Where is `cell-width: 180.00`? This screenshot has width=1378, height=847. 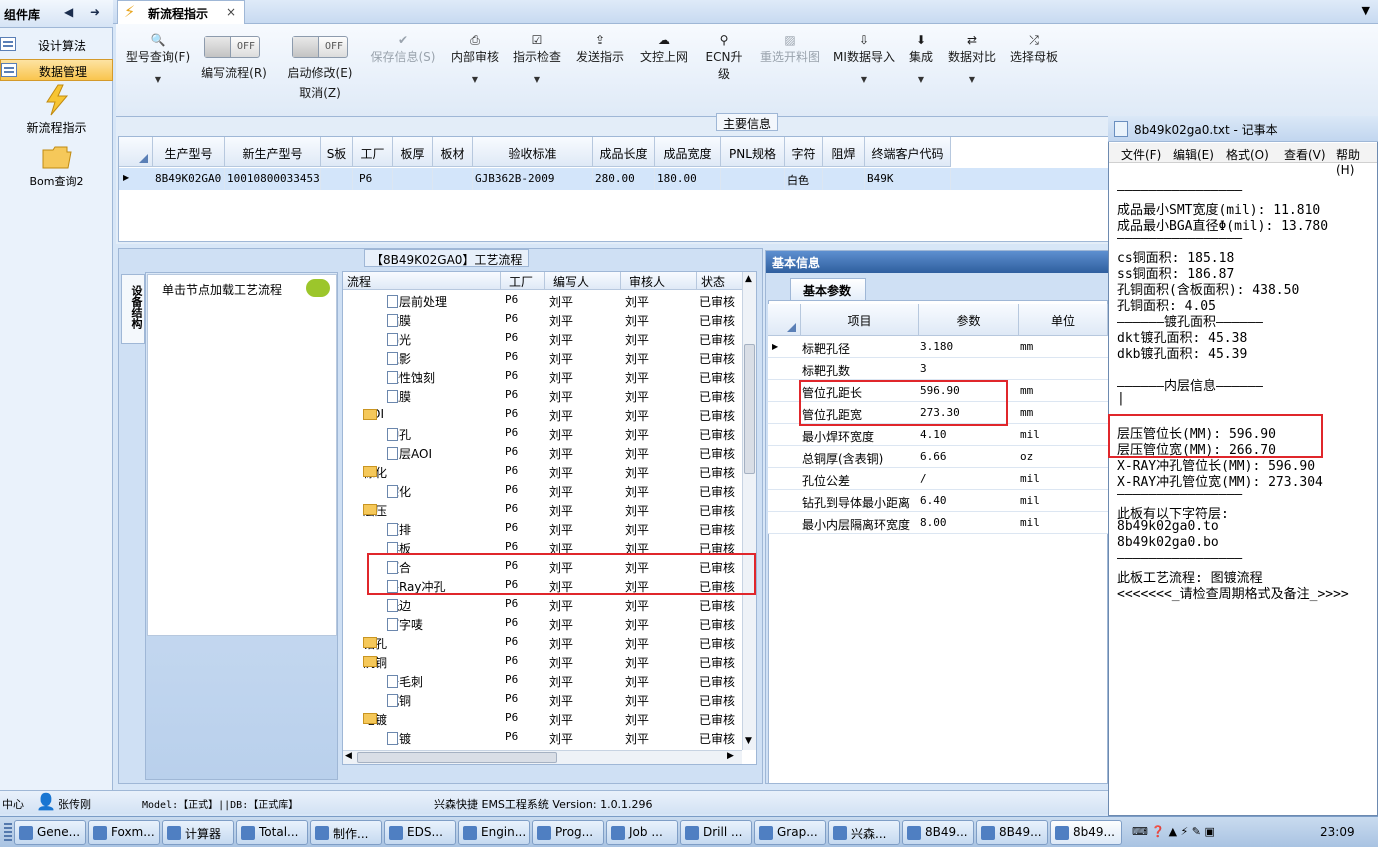 cell-width: 180.00 is located at coordinates (688, 179).